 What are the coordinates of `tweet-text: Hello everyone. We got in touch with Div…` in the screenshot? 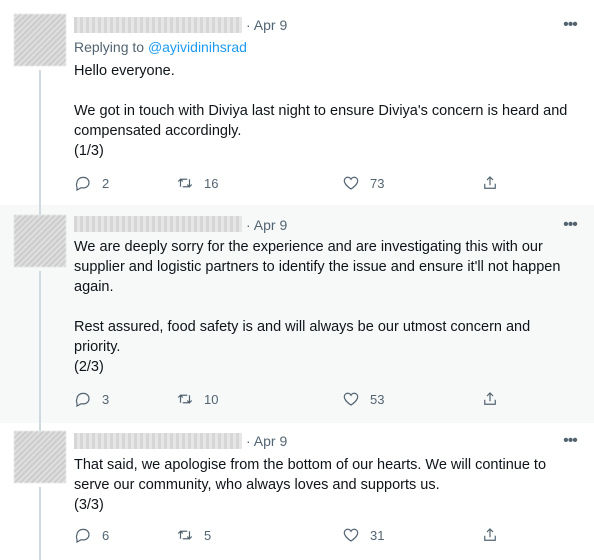 It's located at (321, 111).